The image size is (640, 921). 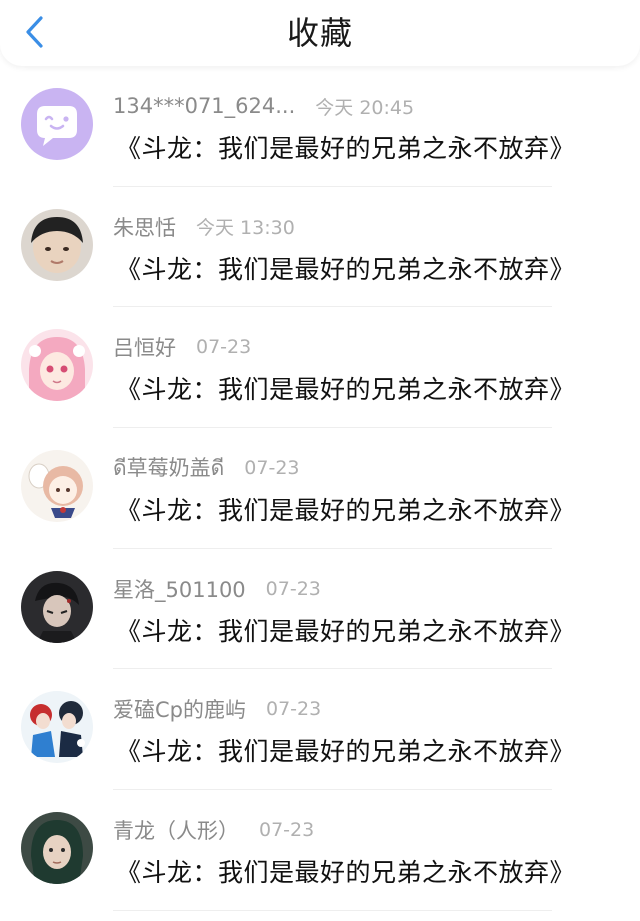 I want to click on list-item: 爱磕Cp的鹿屿 07-23 《斗龙：我们是最好的兄弟之永不放弃》, so click(x=320, y=730).